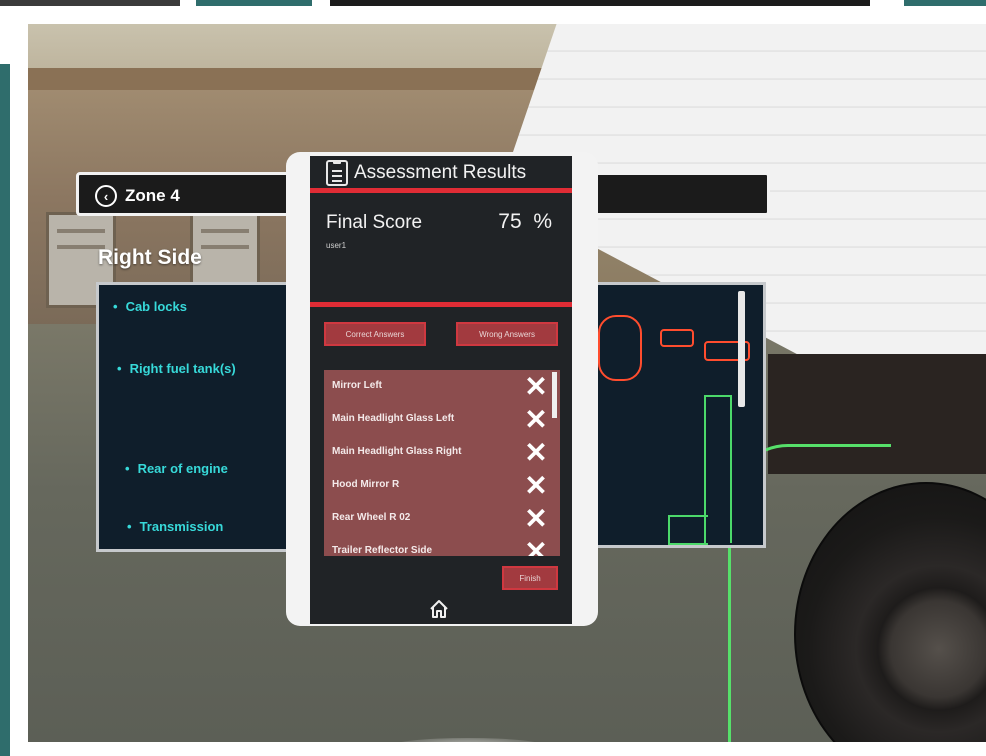 The height and width of the screenshot is (756, 986). Describe the element at coordinates (442, 518) in the screenshot. I see `list-item: Rear Wheel R 02 ✕` at that location.